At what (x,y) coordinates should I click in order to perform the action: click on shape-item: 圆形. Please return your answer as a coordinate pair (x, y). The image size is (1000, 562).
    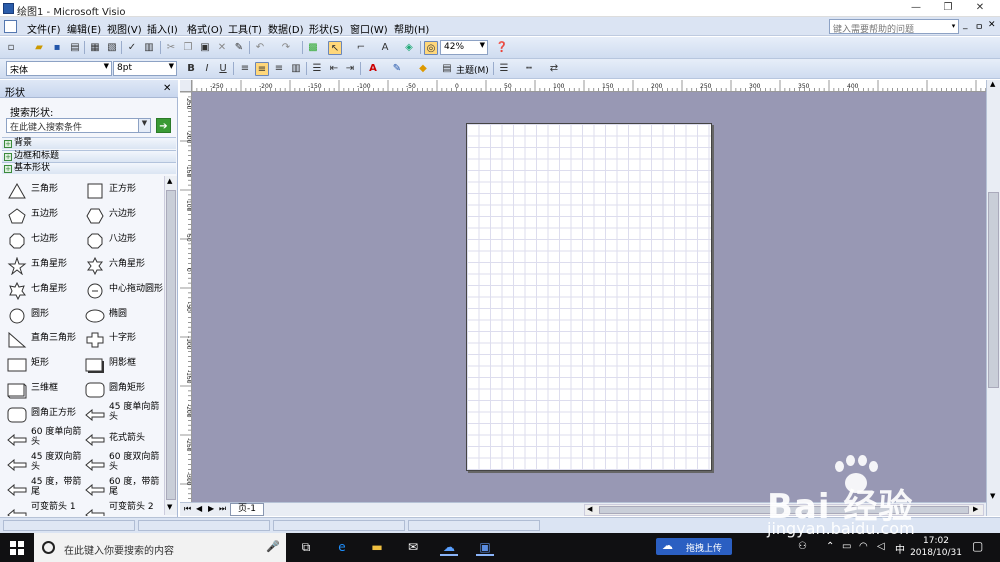
    Looking at the image, I should click on (44, 316).